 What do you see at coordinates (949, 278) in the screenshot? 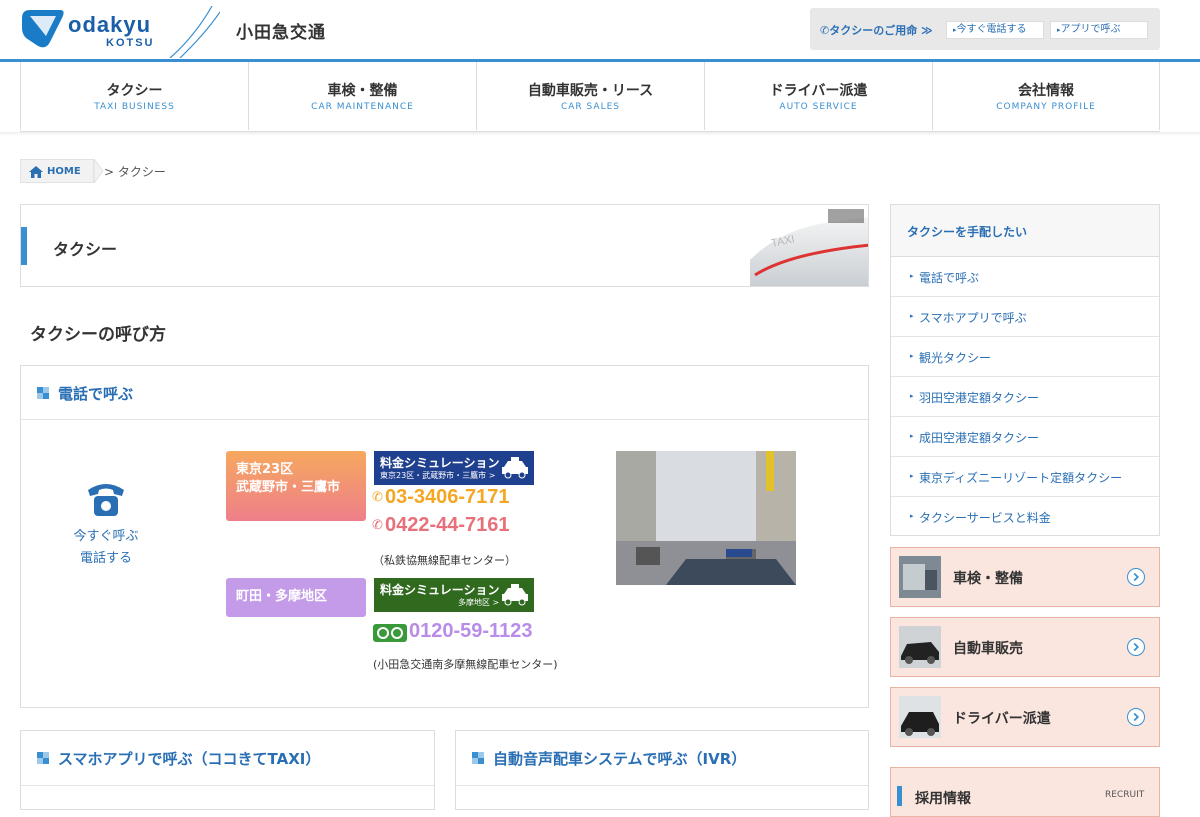
I see `sidebar-item-label: 電話で呼ぶ` at bounding box center [949, 278].